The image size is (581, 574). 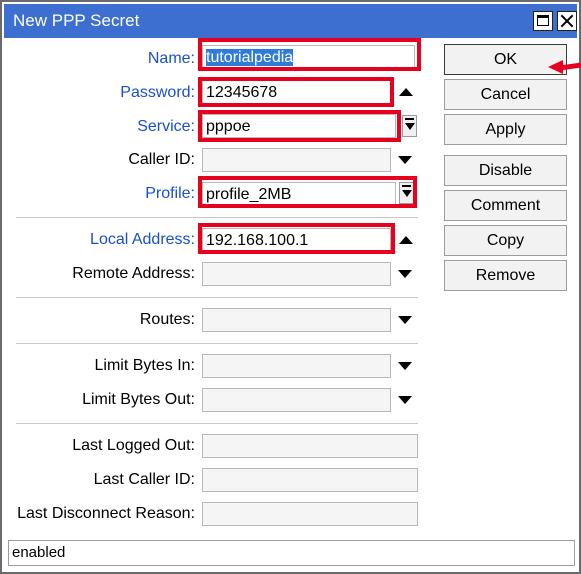 What do you see at coordinates (291, 553) in the screenshot?
I see `status-bar: enabled` at bounding box center [291, 553].